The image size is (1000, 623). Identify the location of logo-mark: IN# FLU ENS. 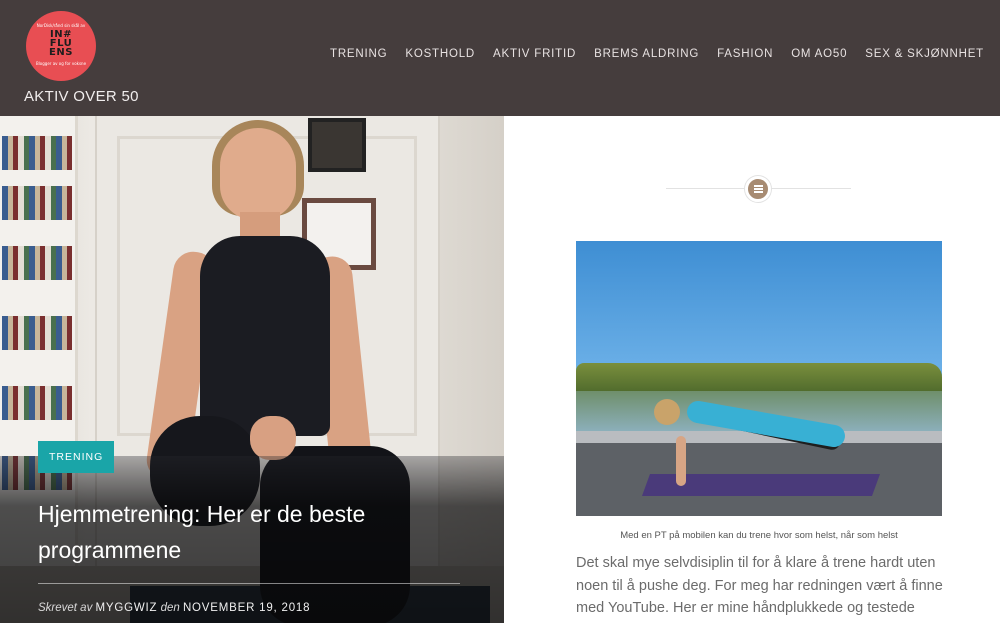
(61, 43).